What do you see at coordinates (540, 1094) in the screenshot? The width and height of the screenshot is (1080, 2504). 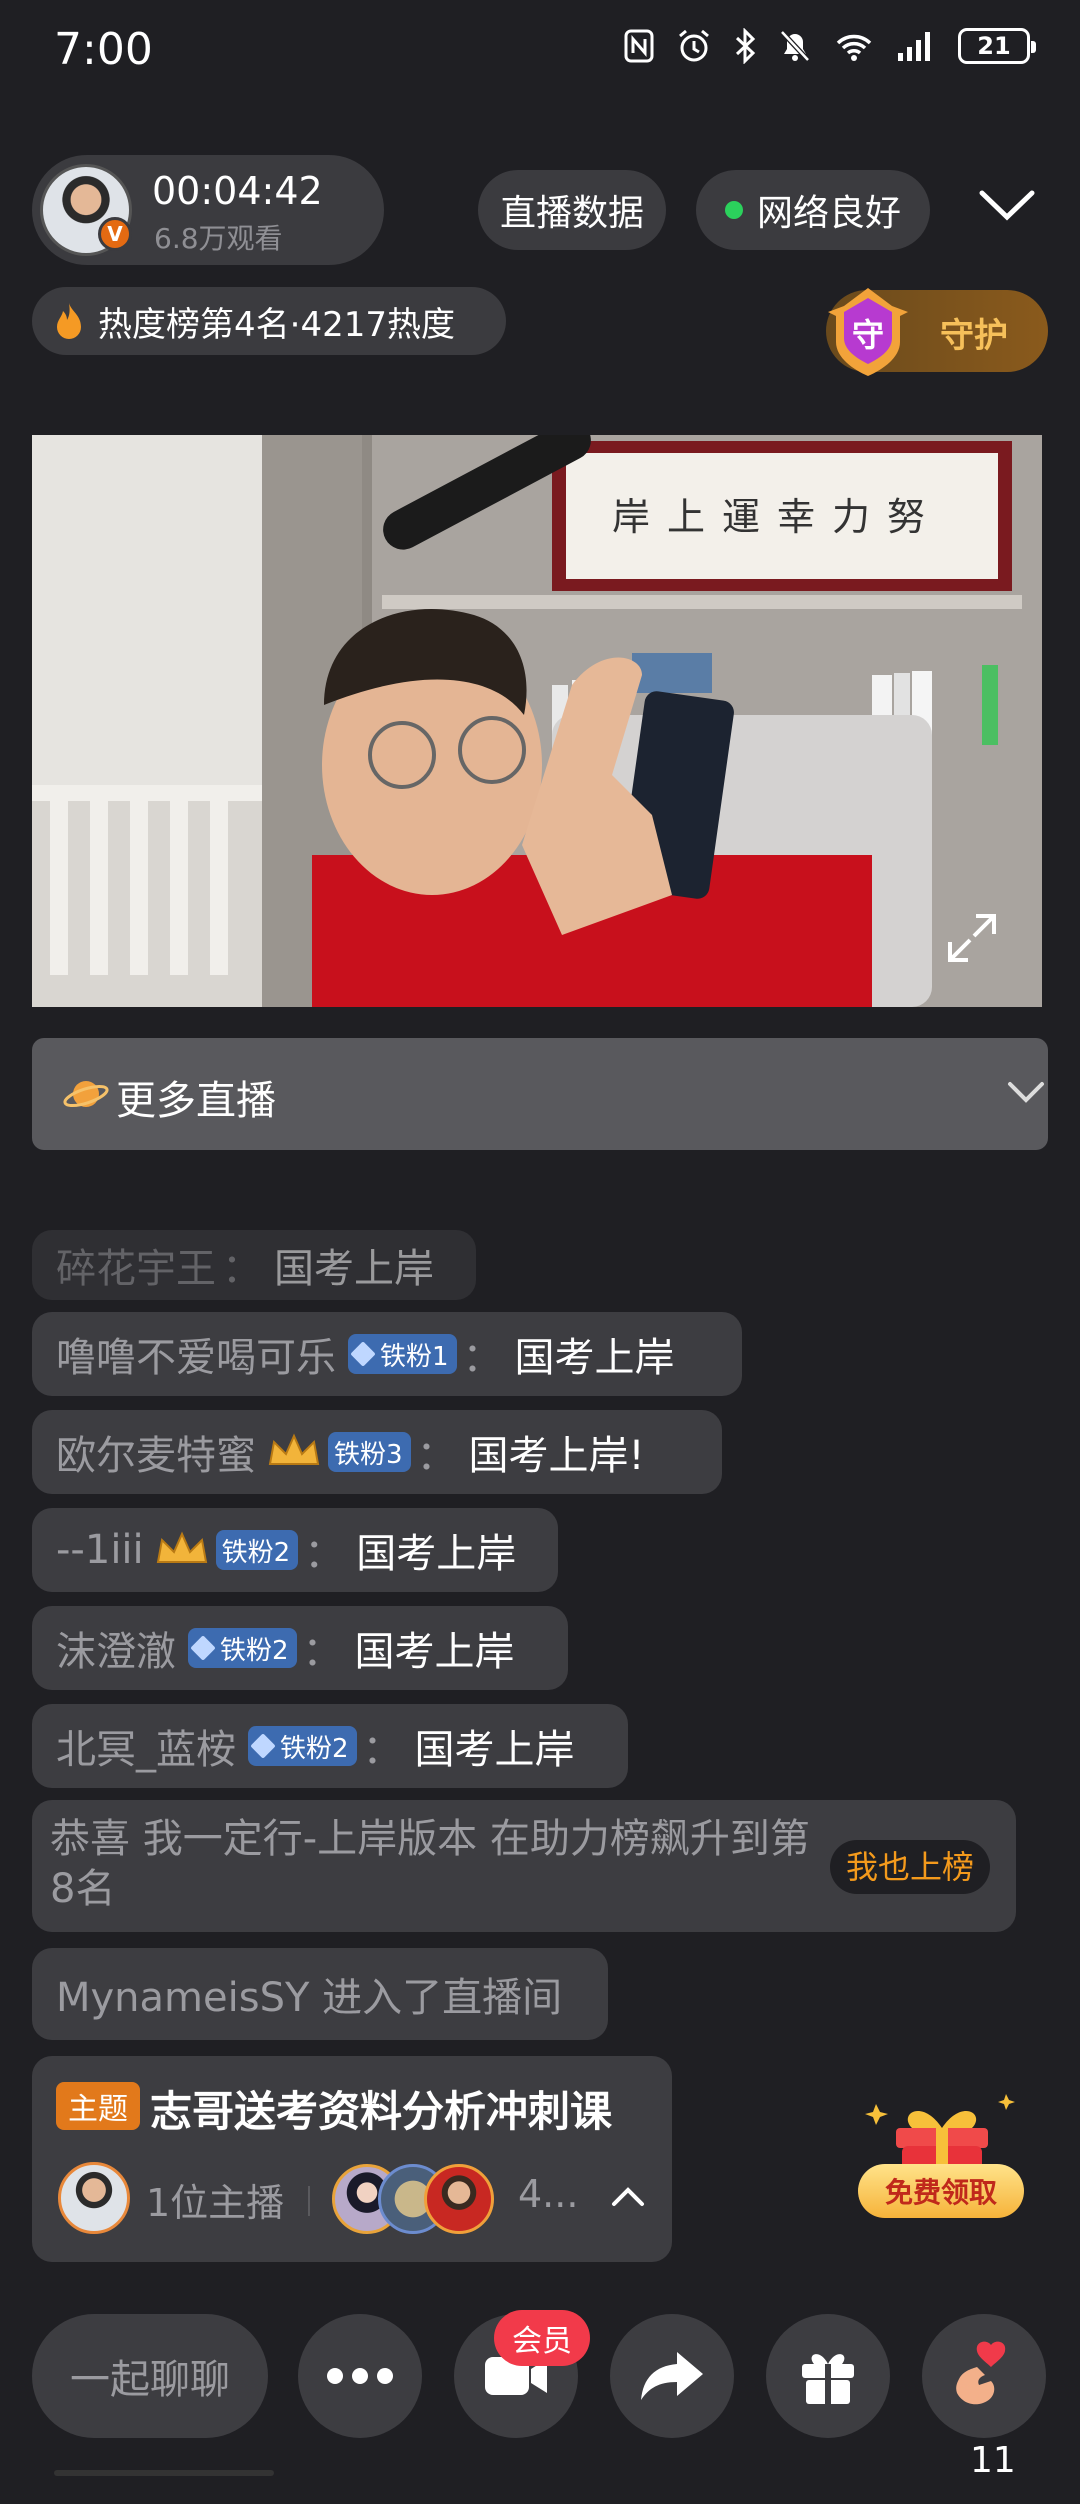 I see `more-live-dropdown: 更多直播` at bounding box center [540, 1094].